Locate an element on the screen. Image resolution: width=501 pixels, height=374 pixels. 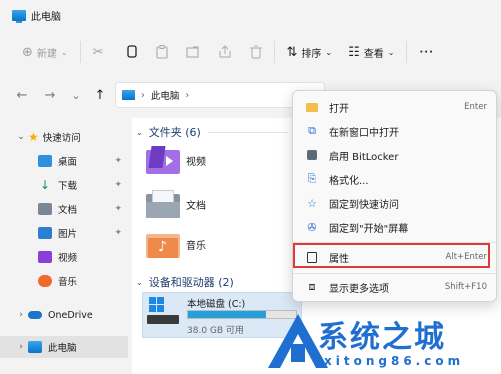
view-label: 查看 is located at coordinates (373, 54).